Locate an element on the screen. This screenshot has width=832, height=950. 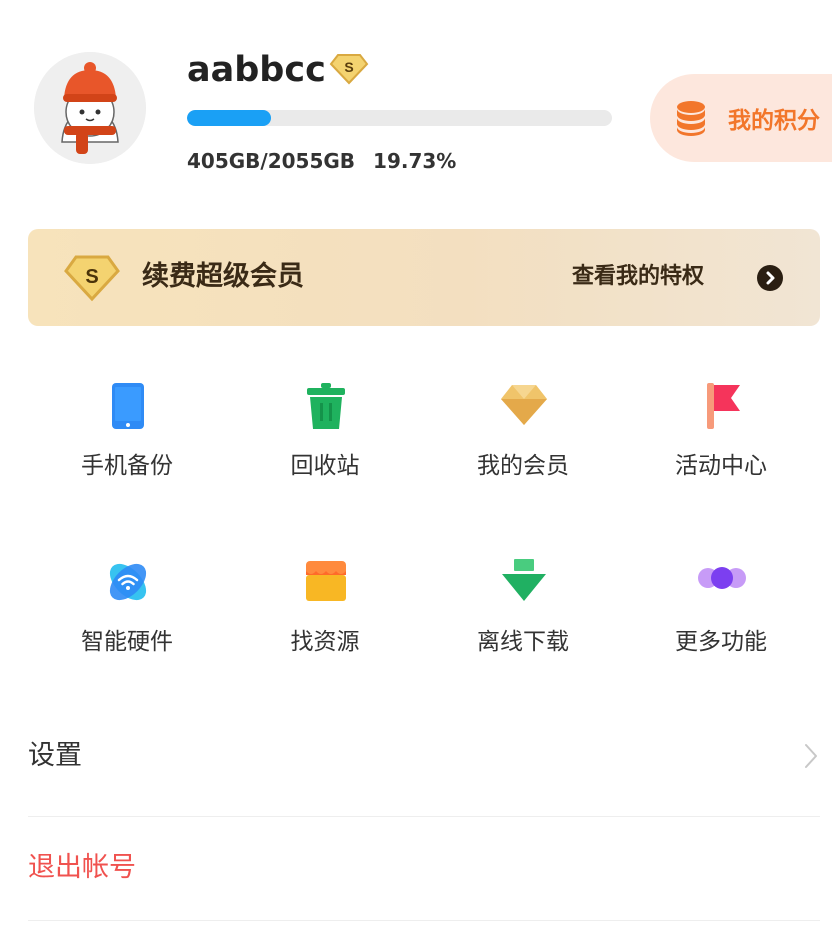
settings-label: 设置 is located at coordinates (55, 755).